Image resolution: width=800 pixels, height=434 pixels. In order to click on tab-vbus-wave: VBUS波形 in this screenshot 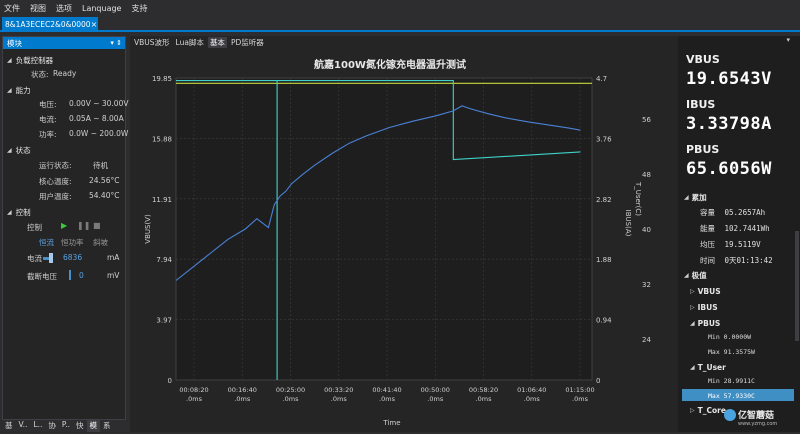, I will do `click(152, 42)`.